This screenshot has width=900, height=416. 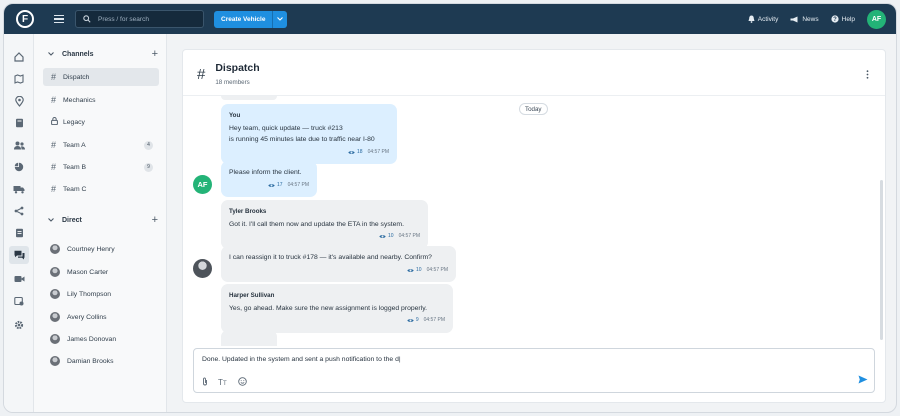 I want to click on message-text: Hey team, quick update — truck #213, so click(x=286, y=128).